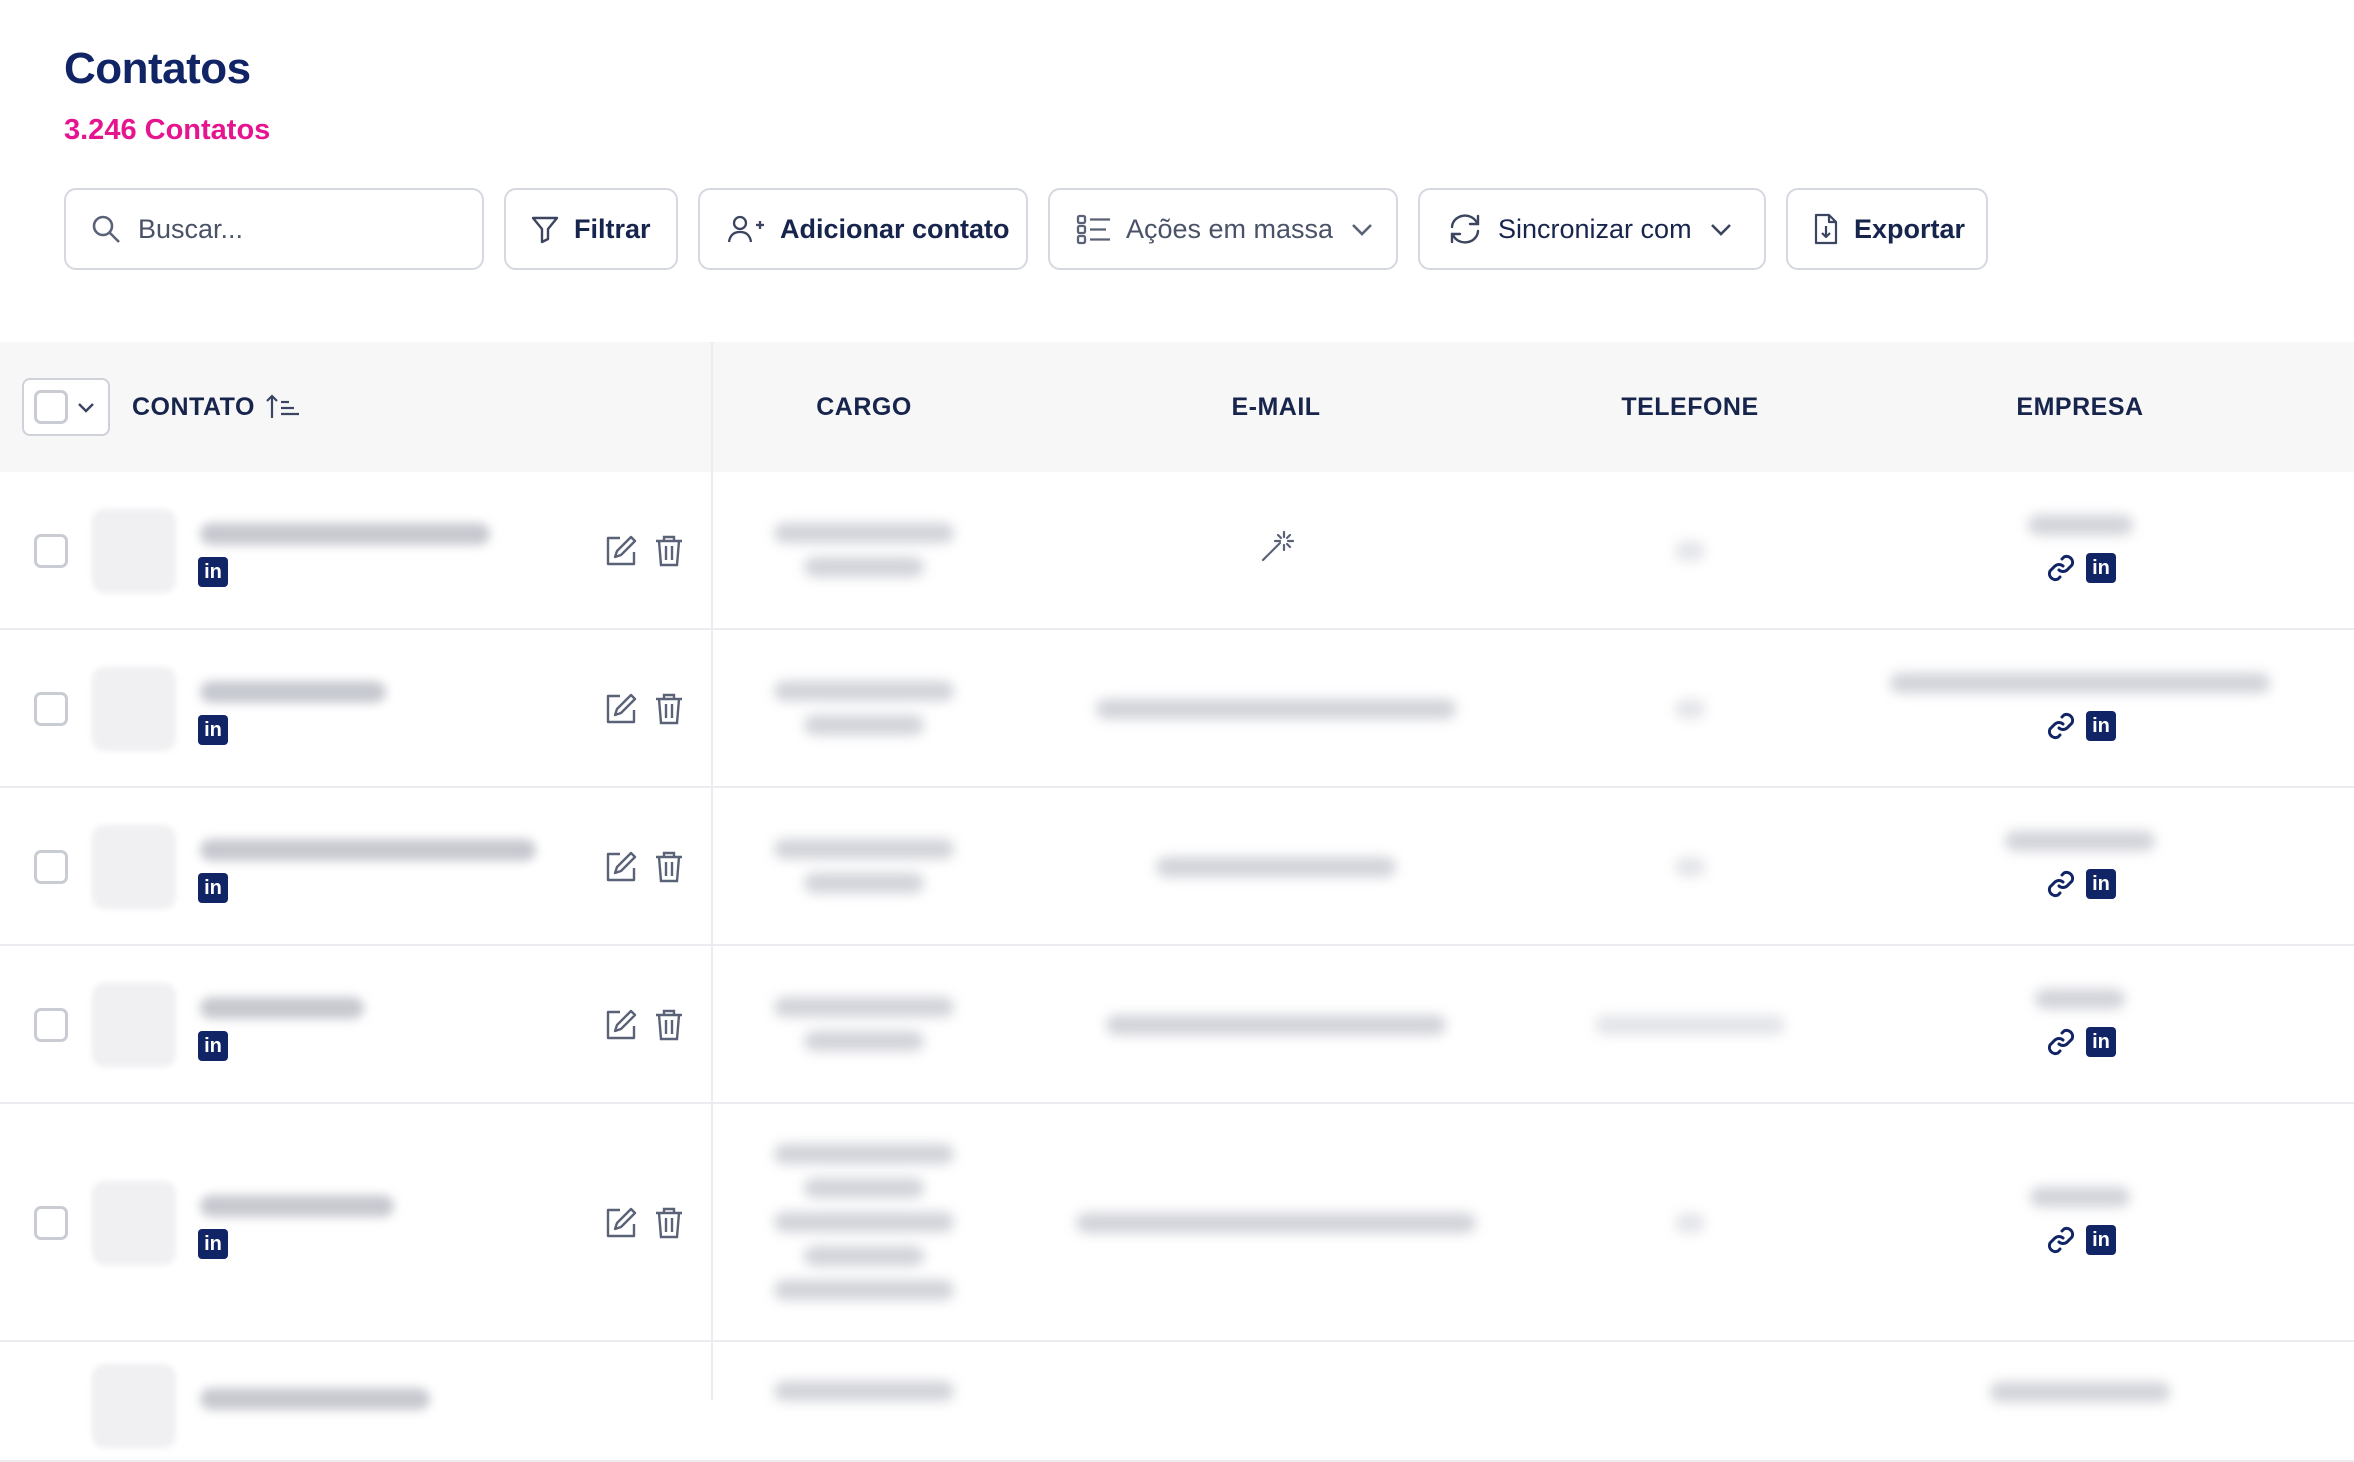 The width and height of the screenshot is (2354, 1462). I want to click on select-all-dropdown, so click(66, 407).